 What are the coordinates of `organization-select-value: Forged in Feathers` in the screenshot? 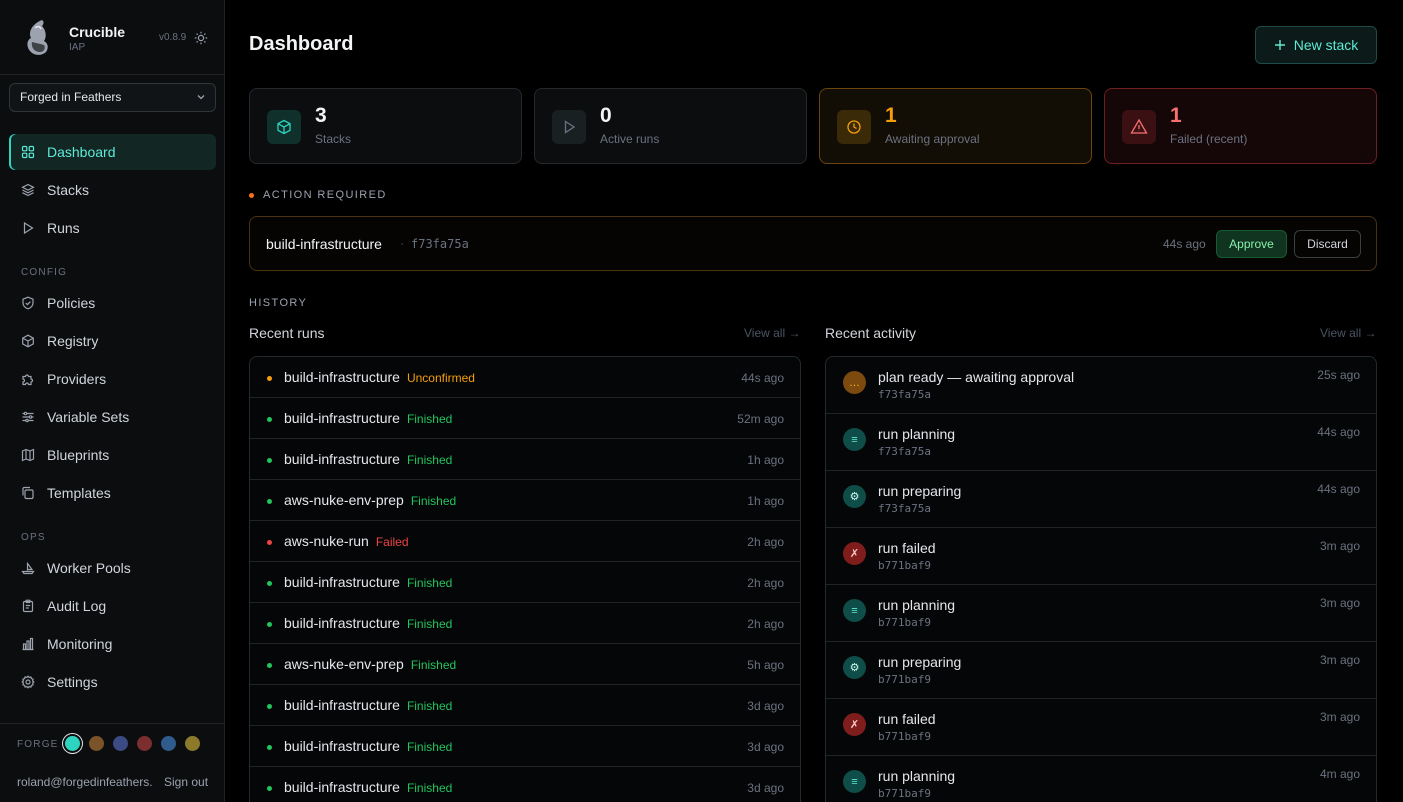 It's located at (71, 97).